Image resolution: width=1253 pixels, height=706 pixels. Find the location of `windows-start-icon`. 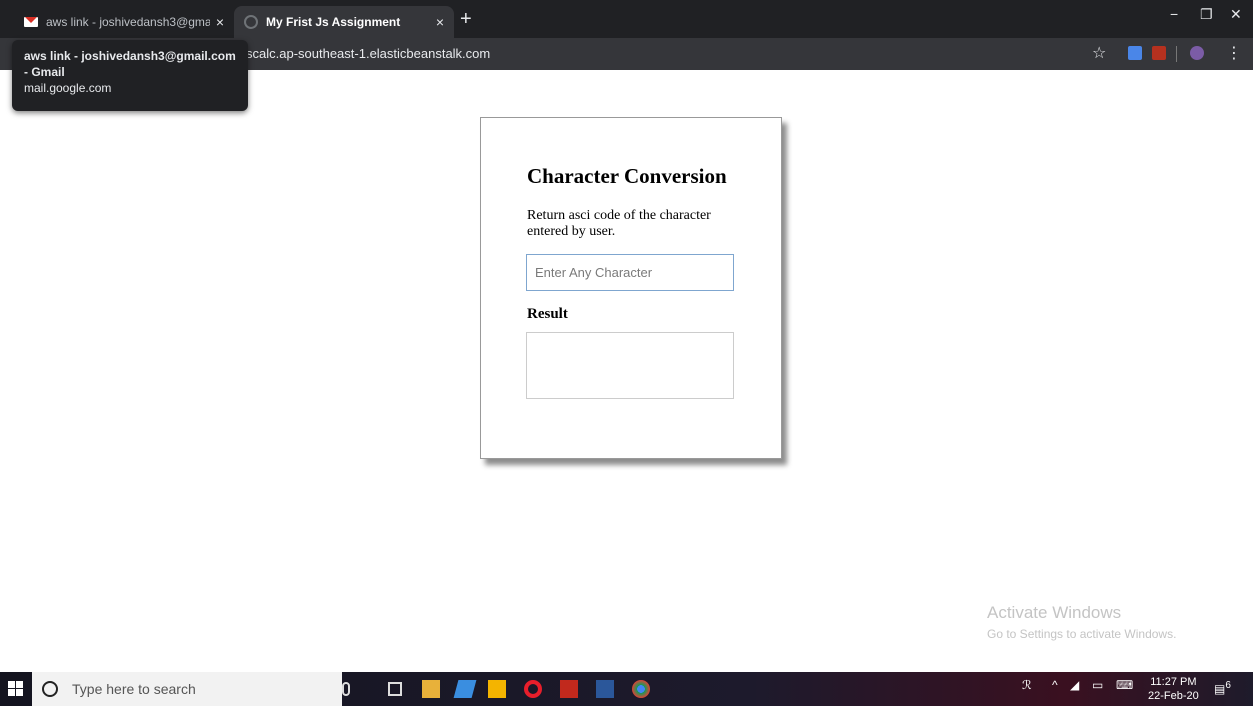

windows-start-icon is located at coordinates (16, 689).